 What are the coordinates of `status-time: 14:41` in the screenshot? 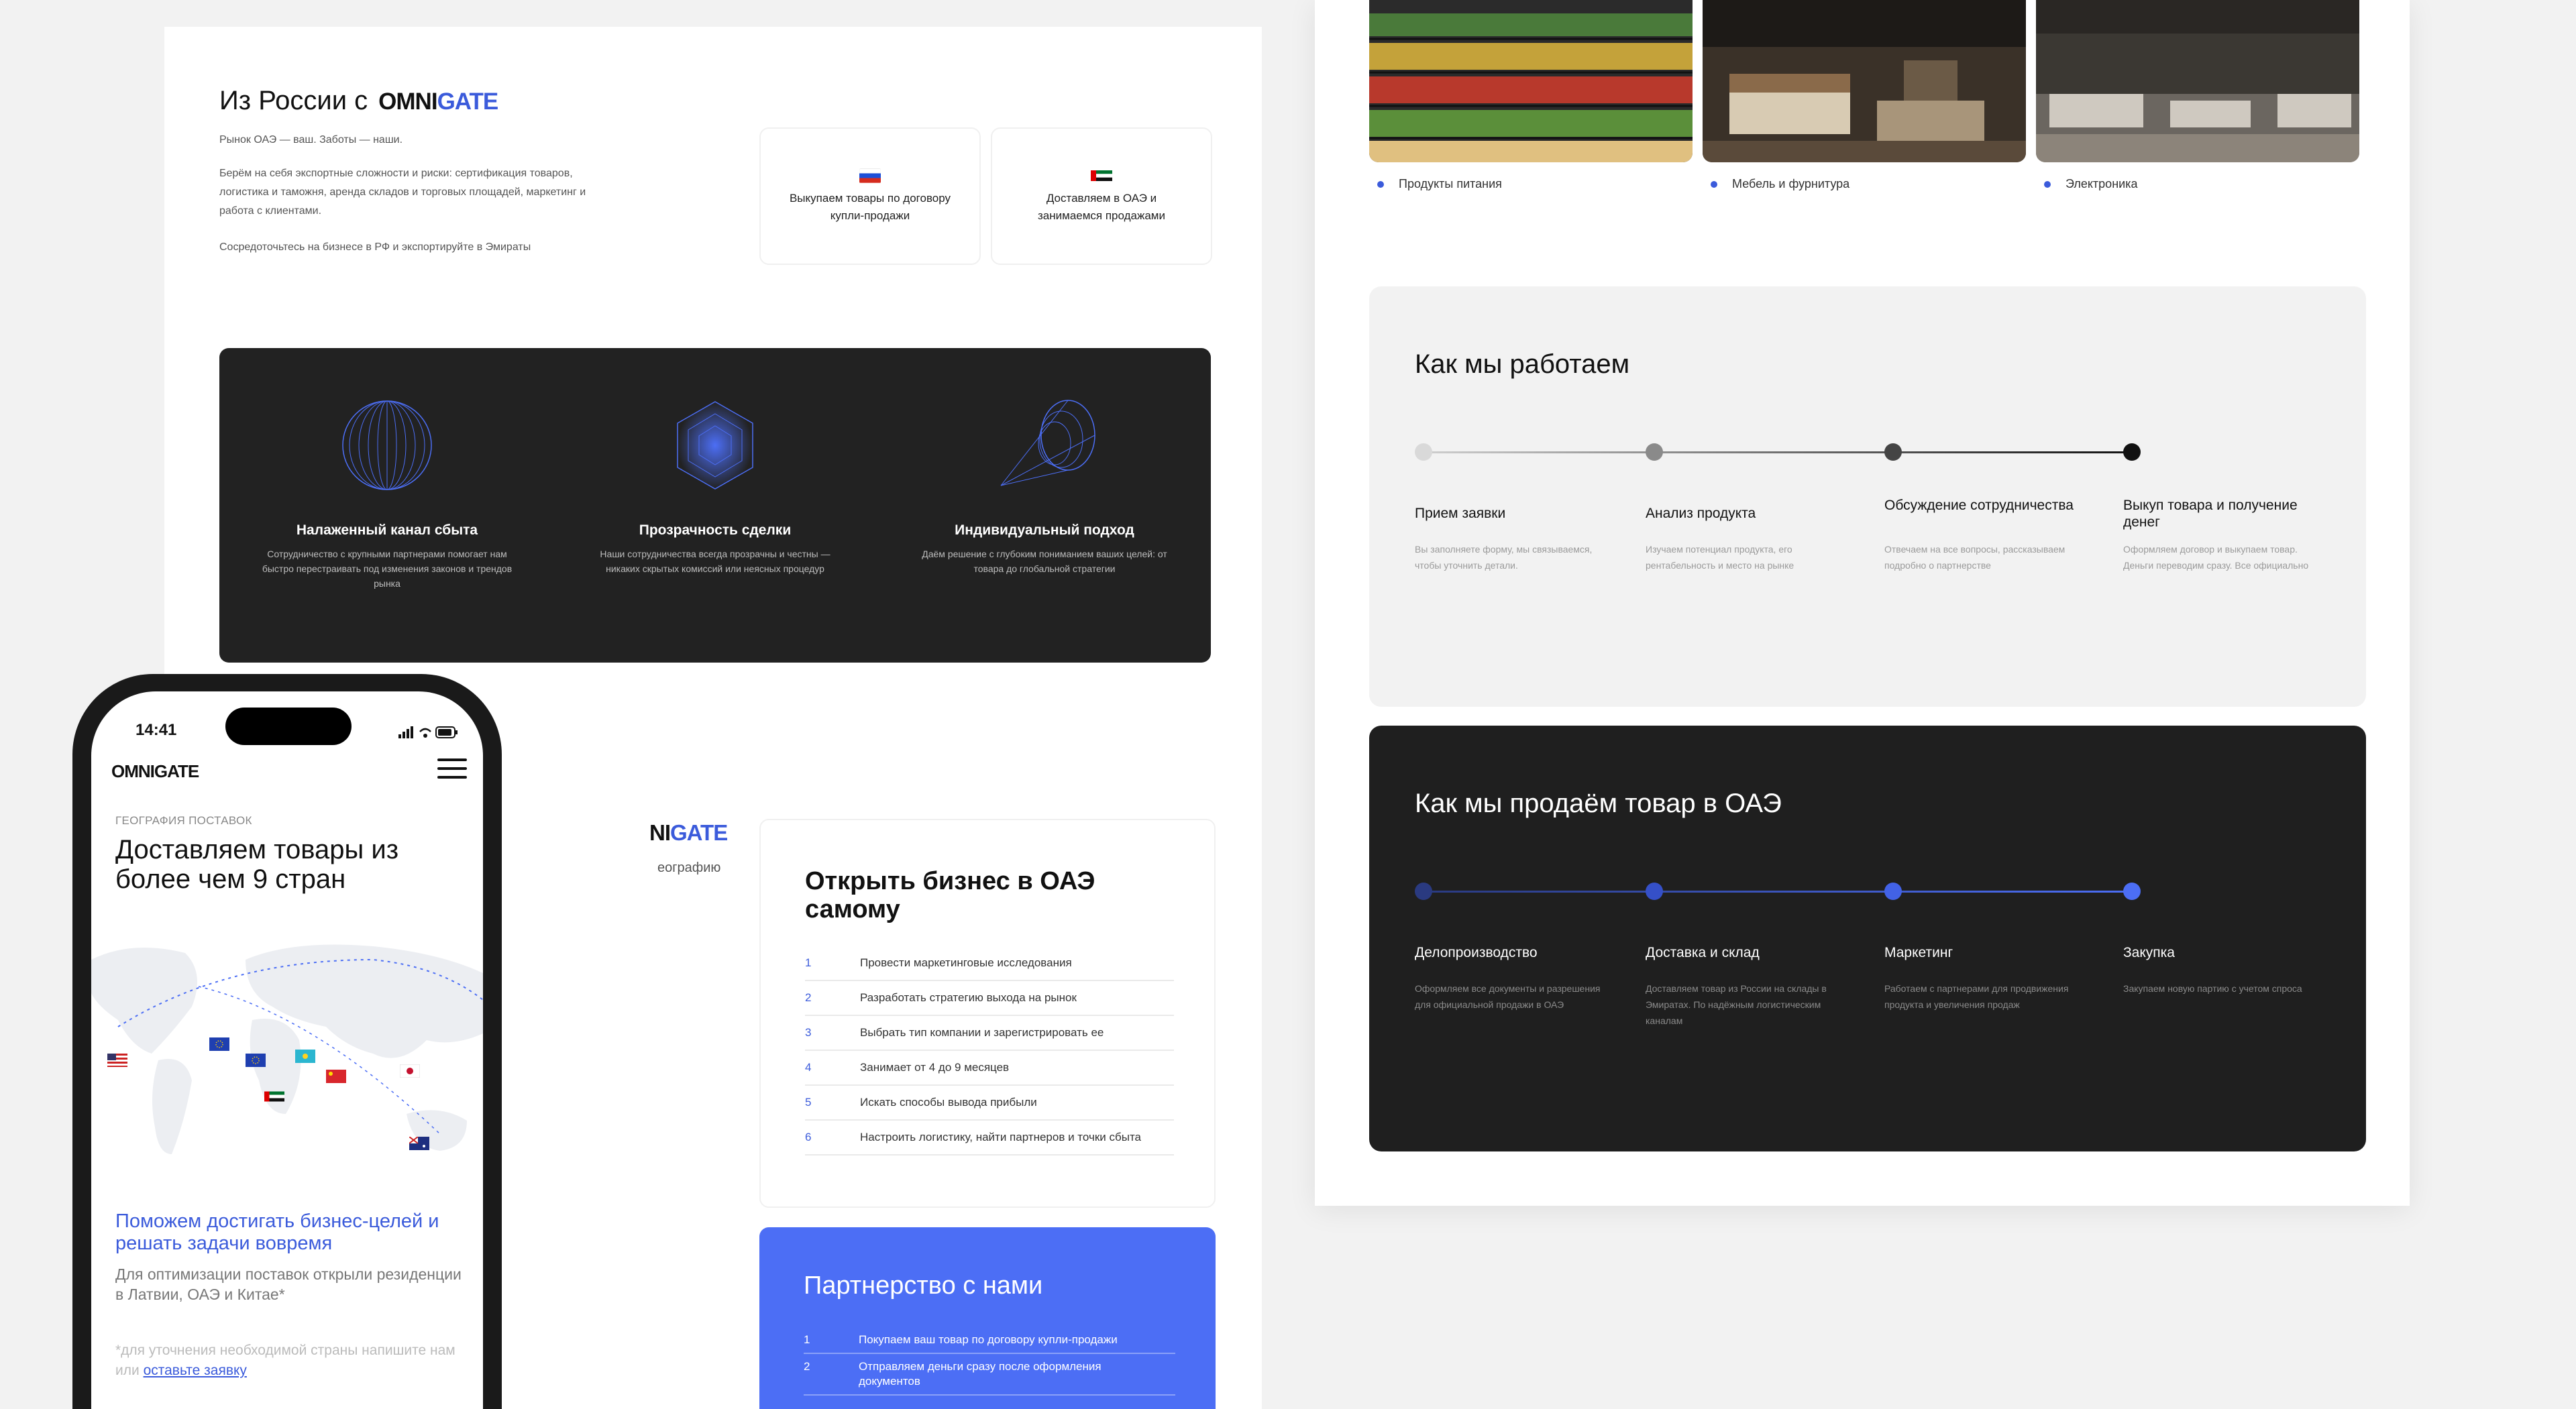 It's located at (156, 730).